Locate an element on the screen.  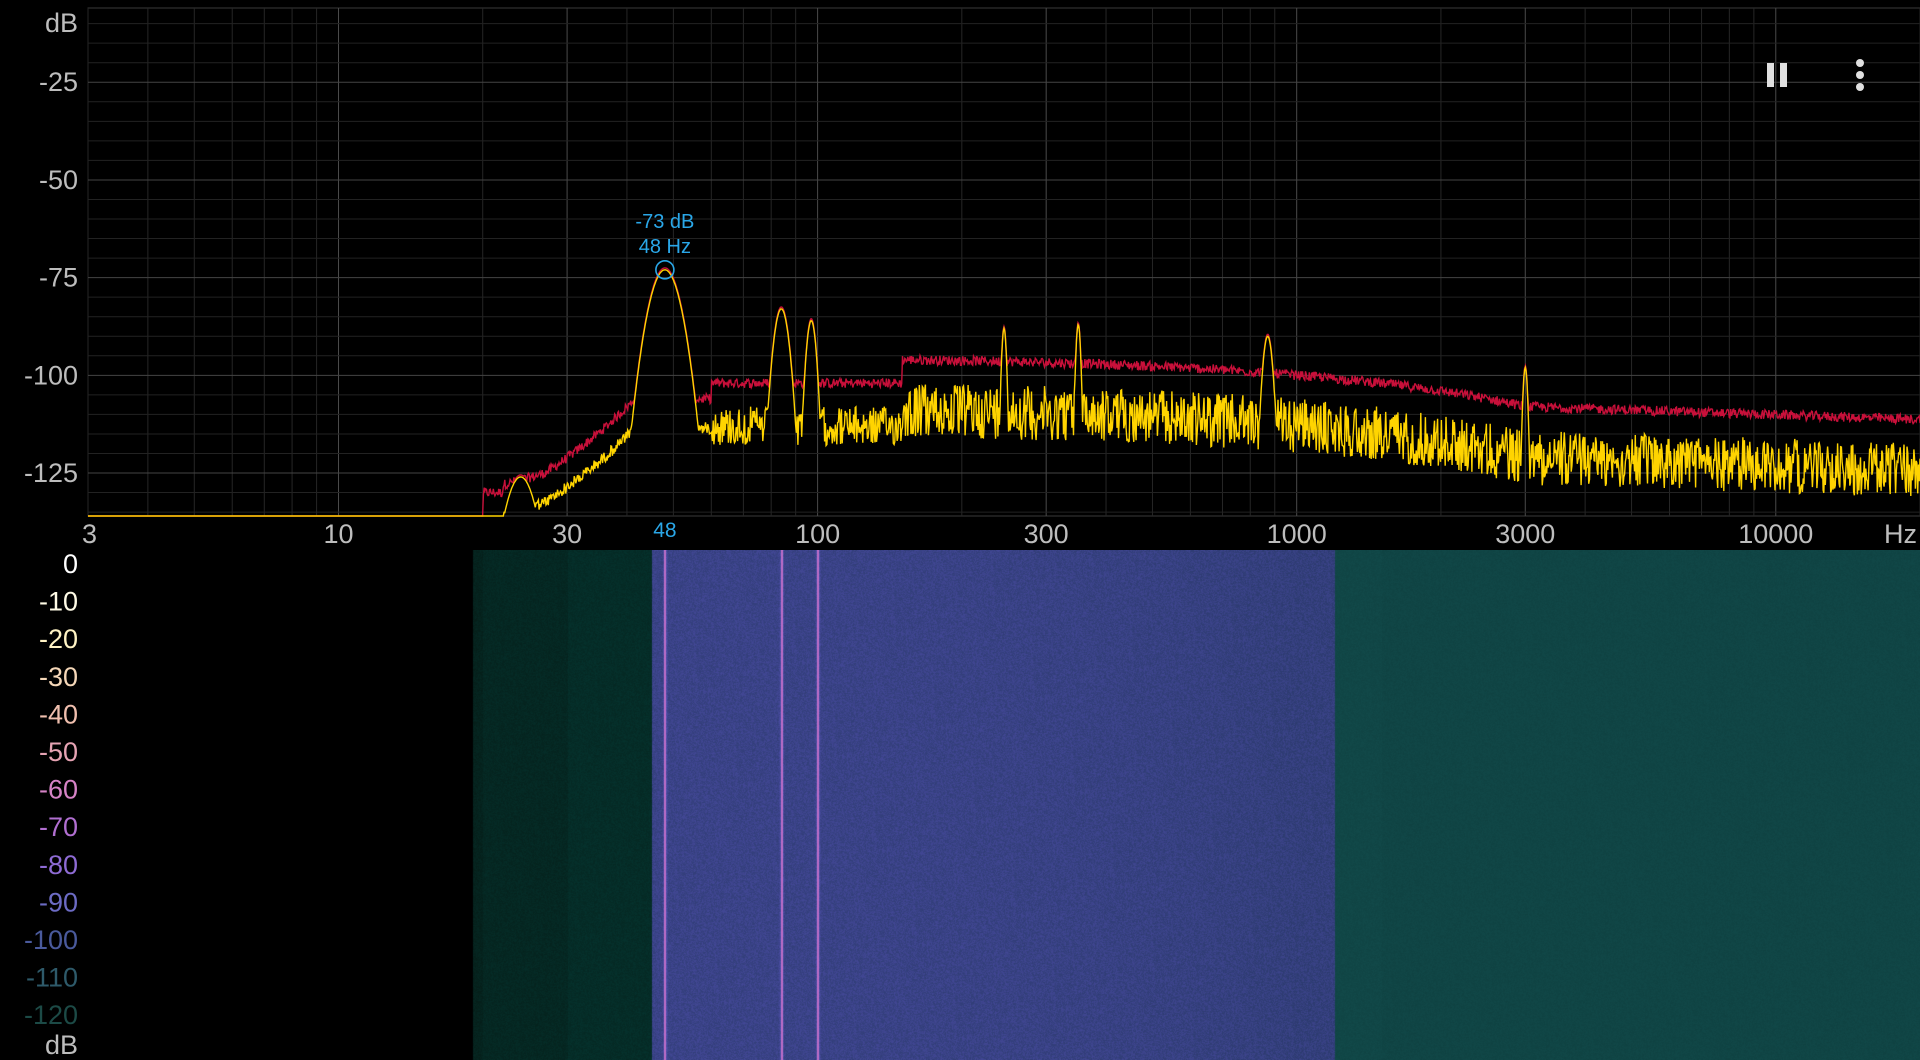
spectrum-y-axis: -25 -50 -75 -100 -125 is located at coordinates (51, 277).